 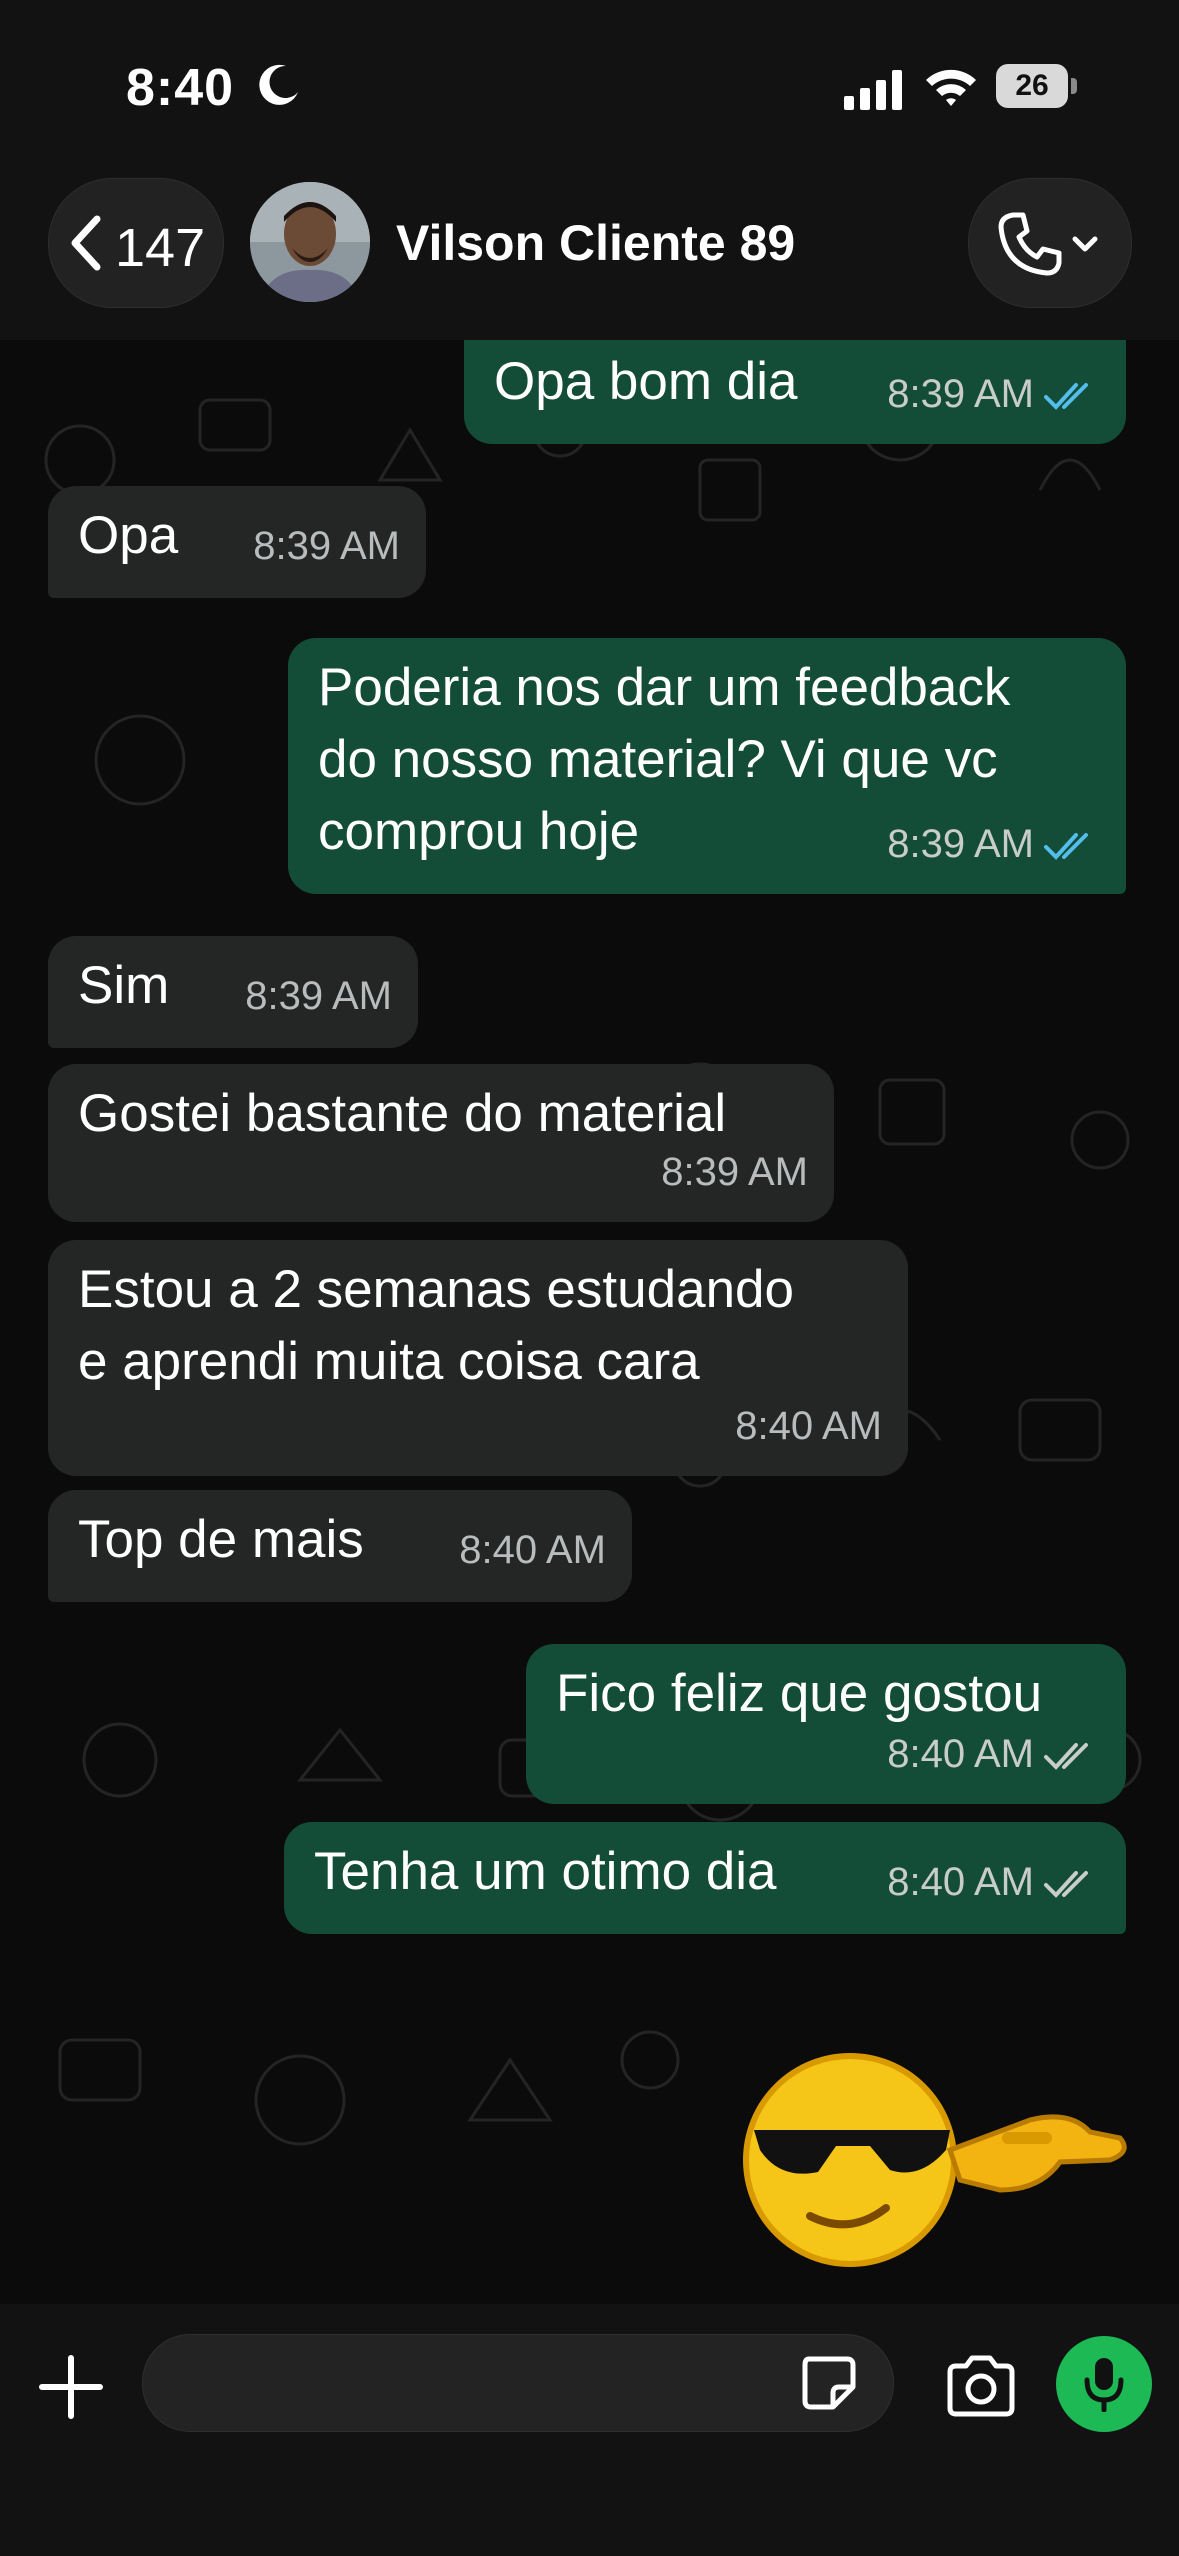 I want to click on battery-icon: 26, so click(x=1037, y=86).